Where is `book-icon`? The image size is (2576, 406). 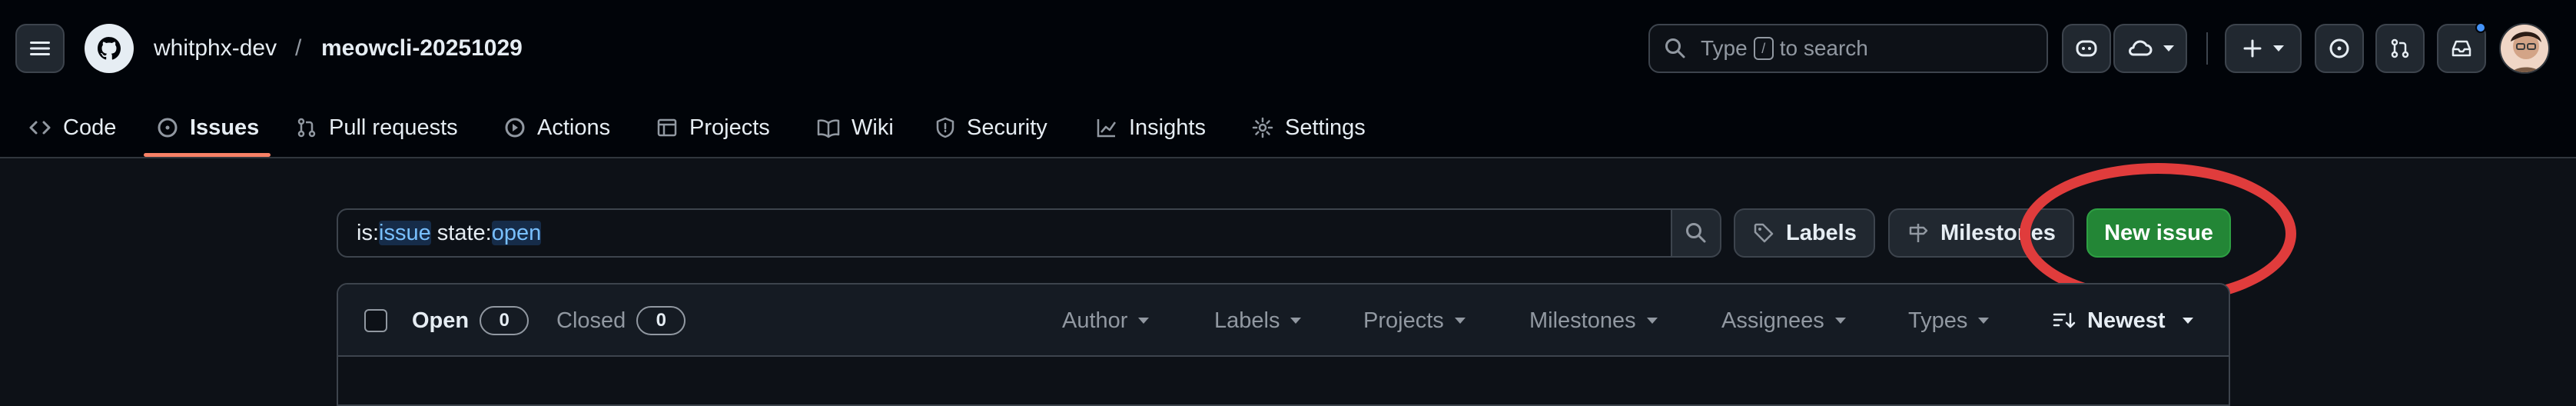 book-icon is located at coordinates (828, 127).